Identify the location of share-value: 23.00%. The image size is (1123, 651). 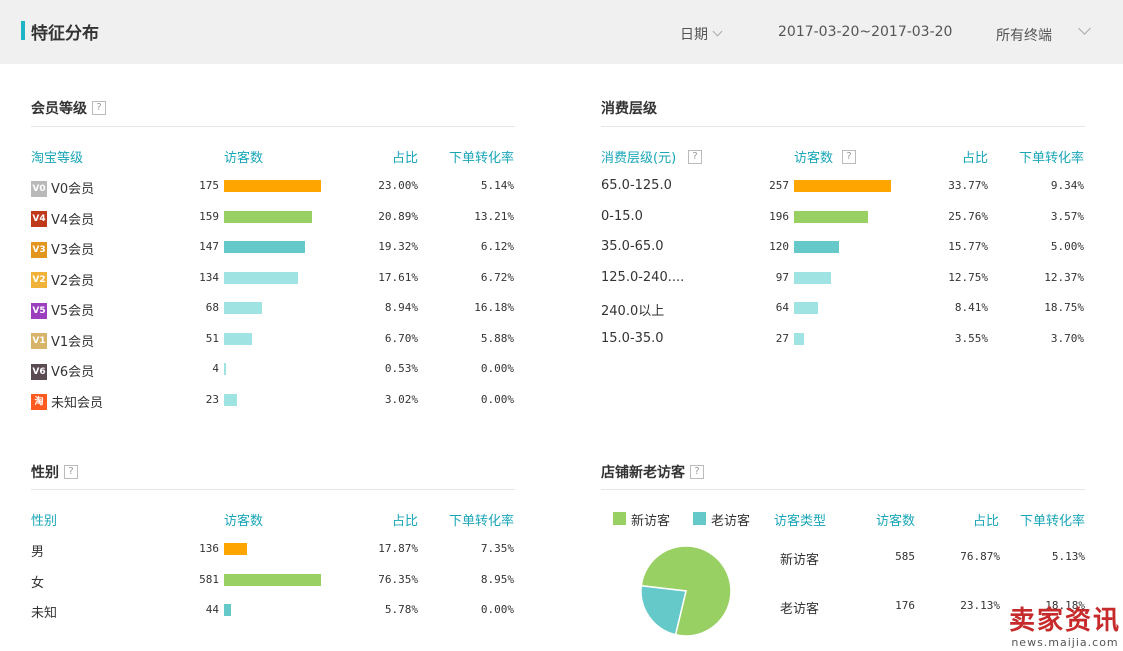
(398, 185).